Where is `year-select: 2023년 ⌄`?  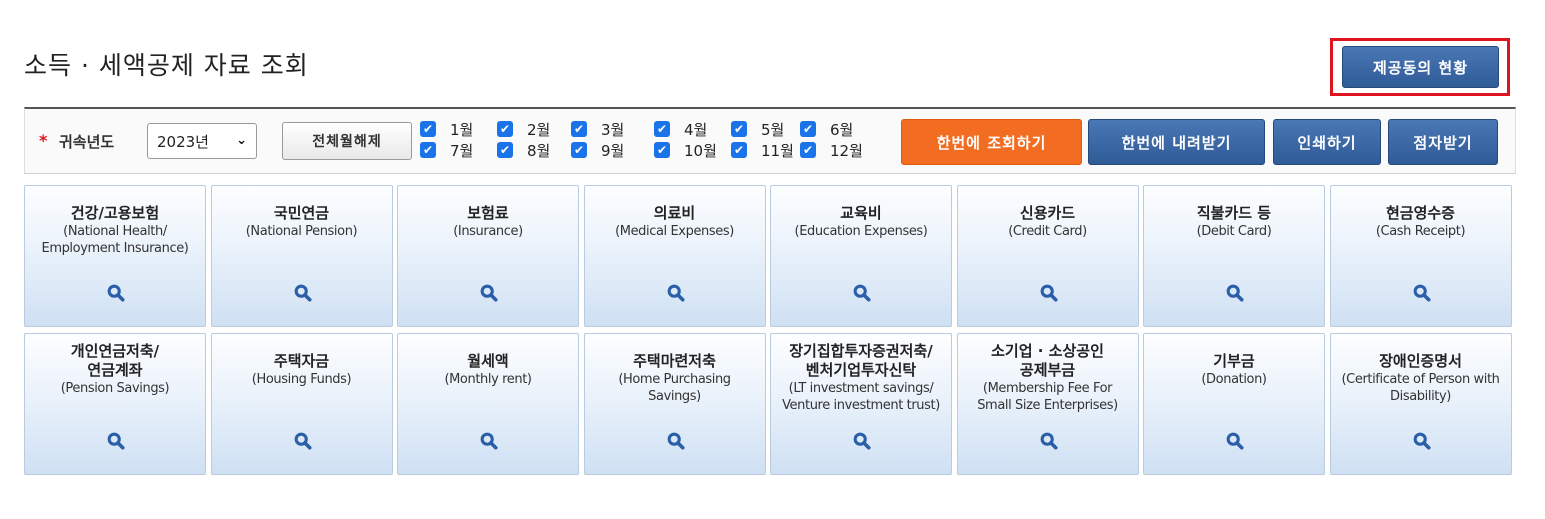 year-select: 2023년 ⌄ is located at coordinates (202, 141).